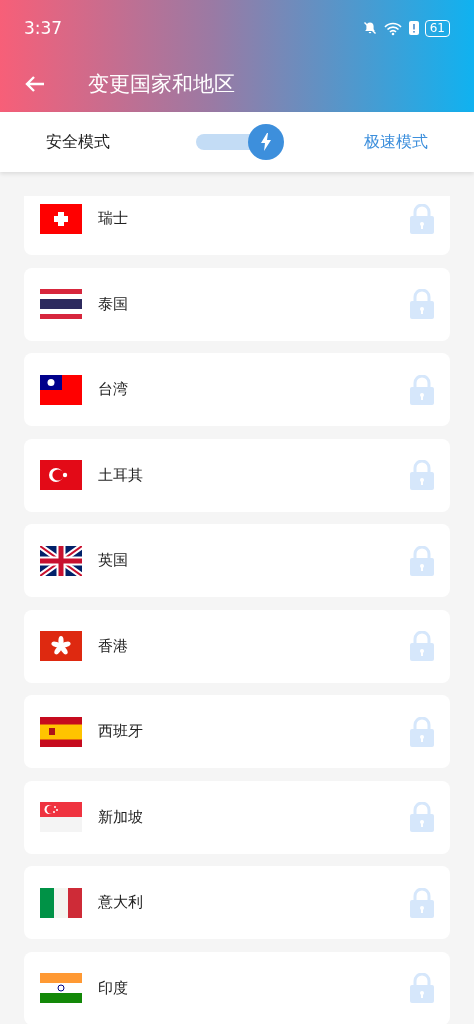 Image resolution: width=474 pixels, height=1024 pixels. Describe the element at coordinates (237, 902) in the screenshot. I see `country-item: 意大利` at that location.